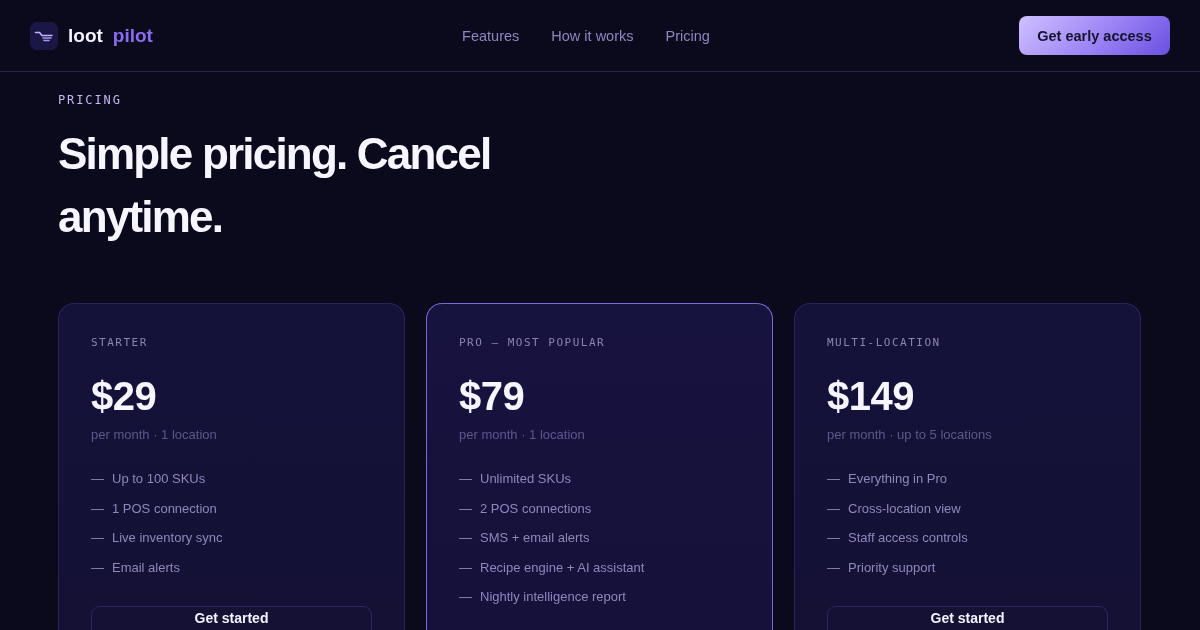  I want to click on early-access-button: Get early access, so click(1094, 35).